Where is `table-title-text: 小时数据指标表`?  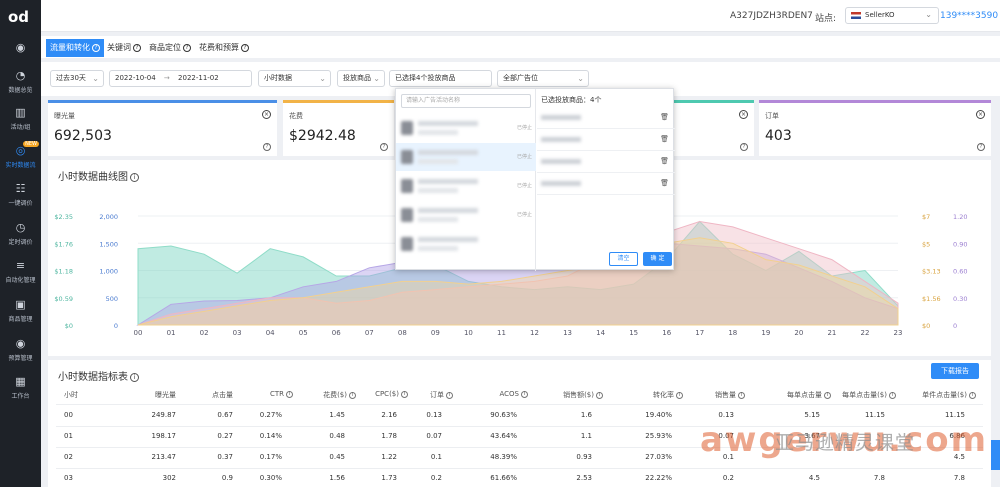 table-title-text: 小时数据指标表 is located at coordinates (93, 377).